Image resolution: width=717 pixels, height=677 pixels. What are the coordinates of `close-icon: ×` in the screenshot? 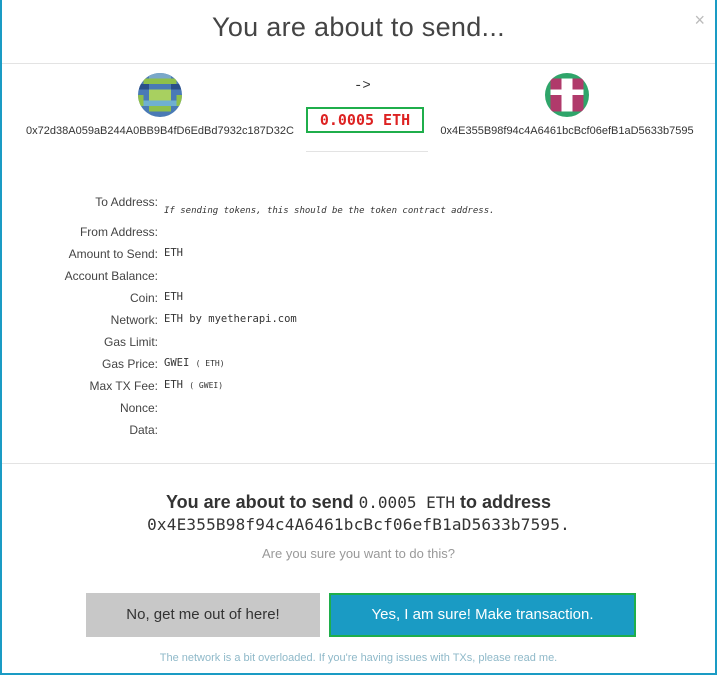 It's located at (699, 20).